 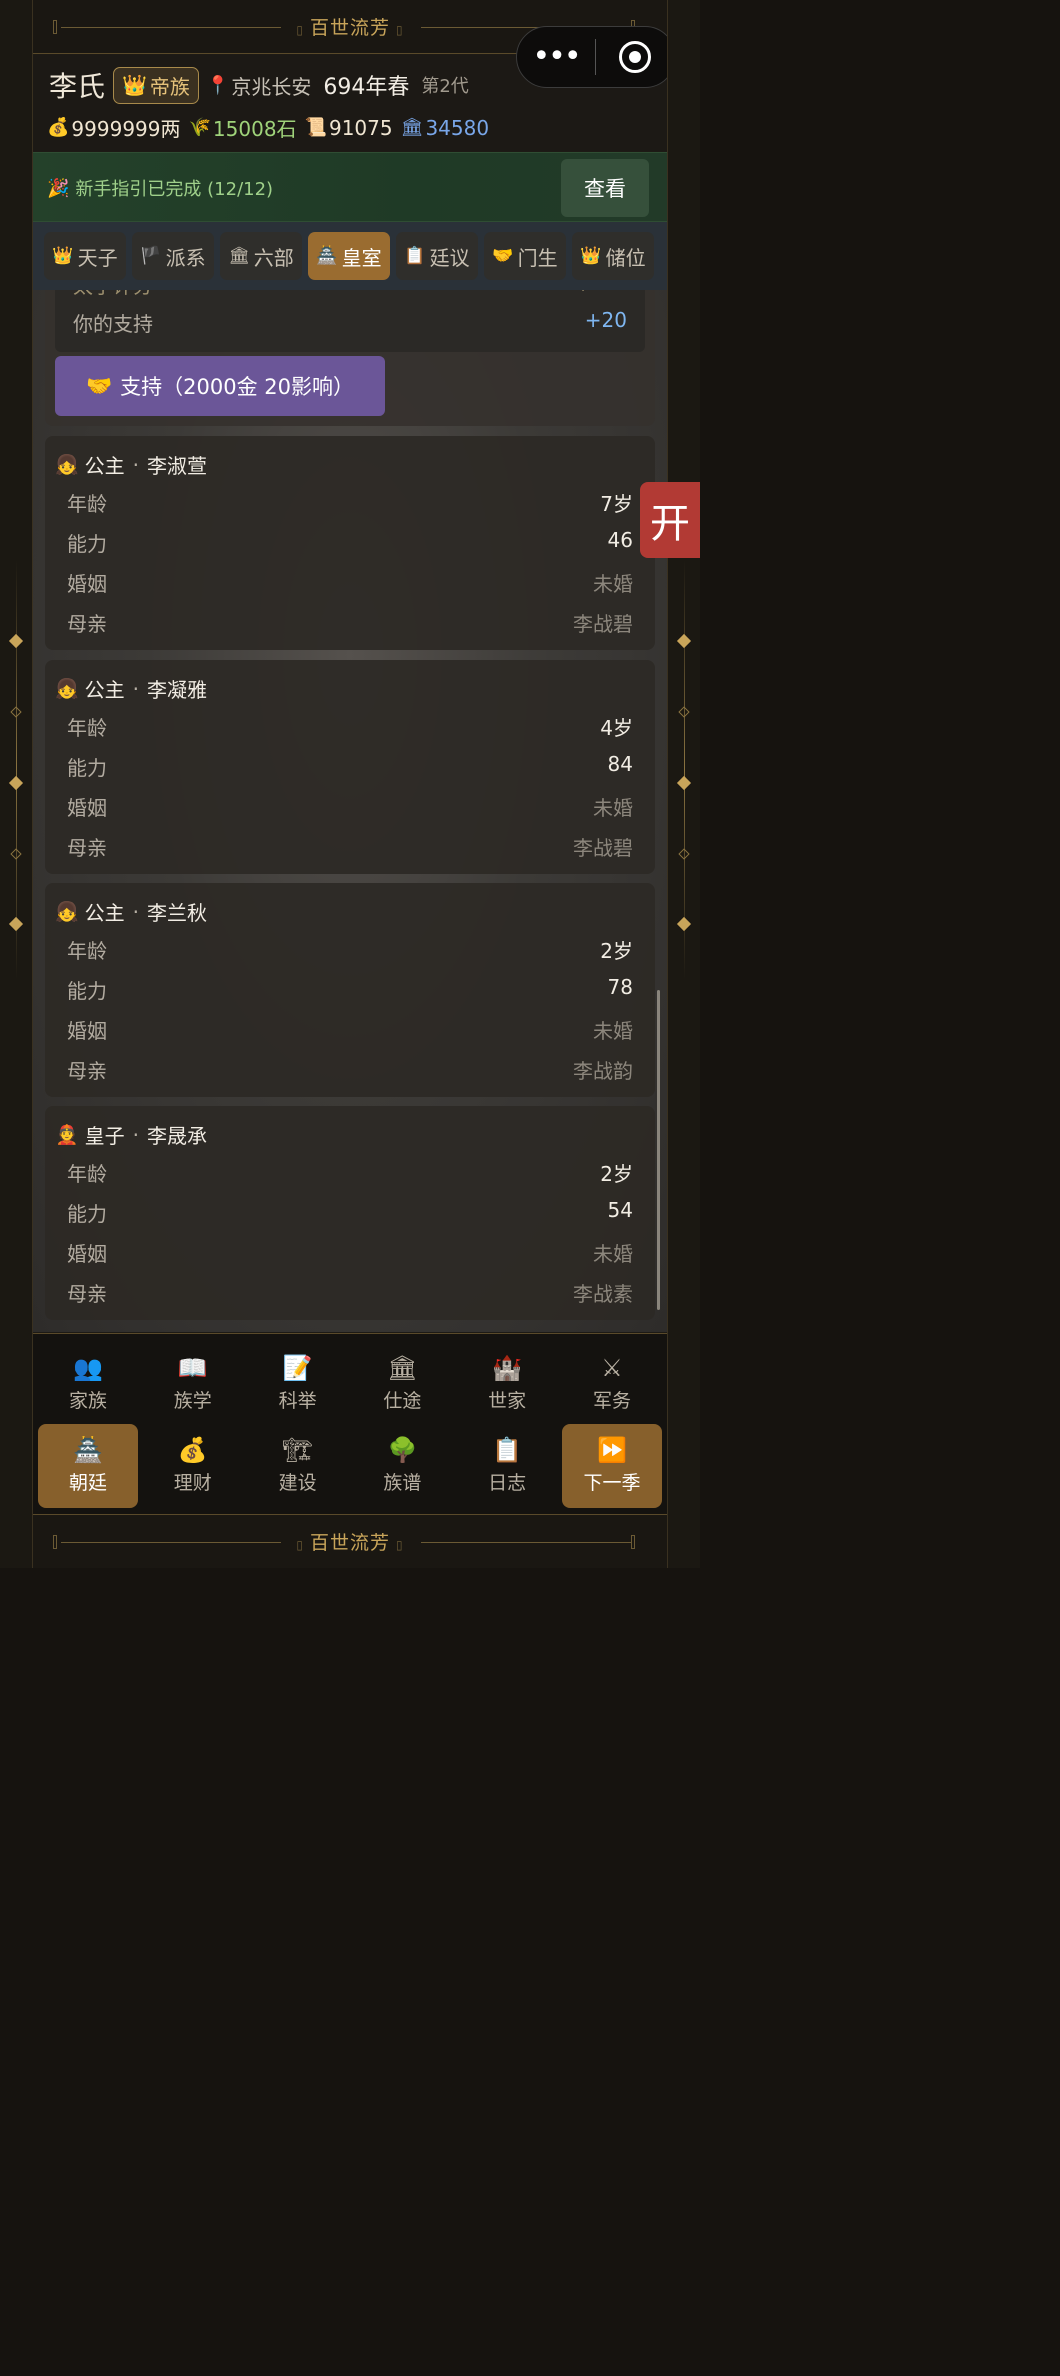 What do you see at coordinates (298, 1384) in the screenshot?
I see `nav-exam: 📝 科举` at bounding box center [298, 1384].